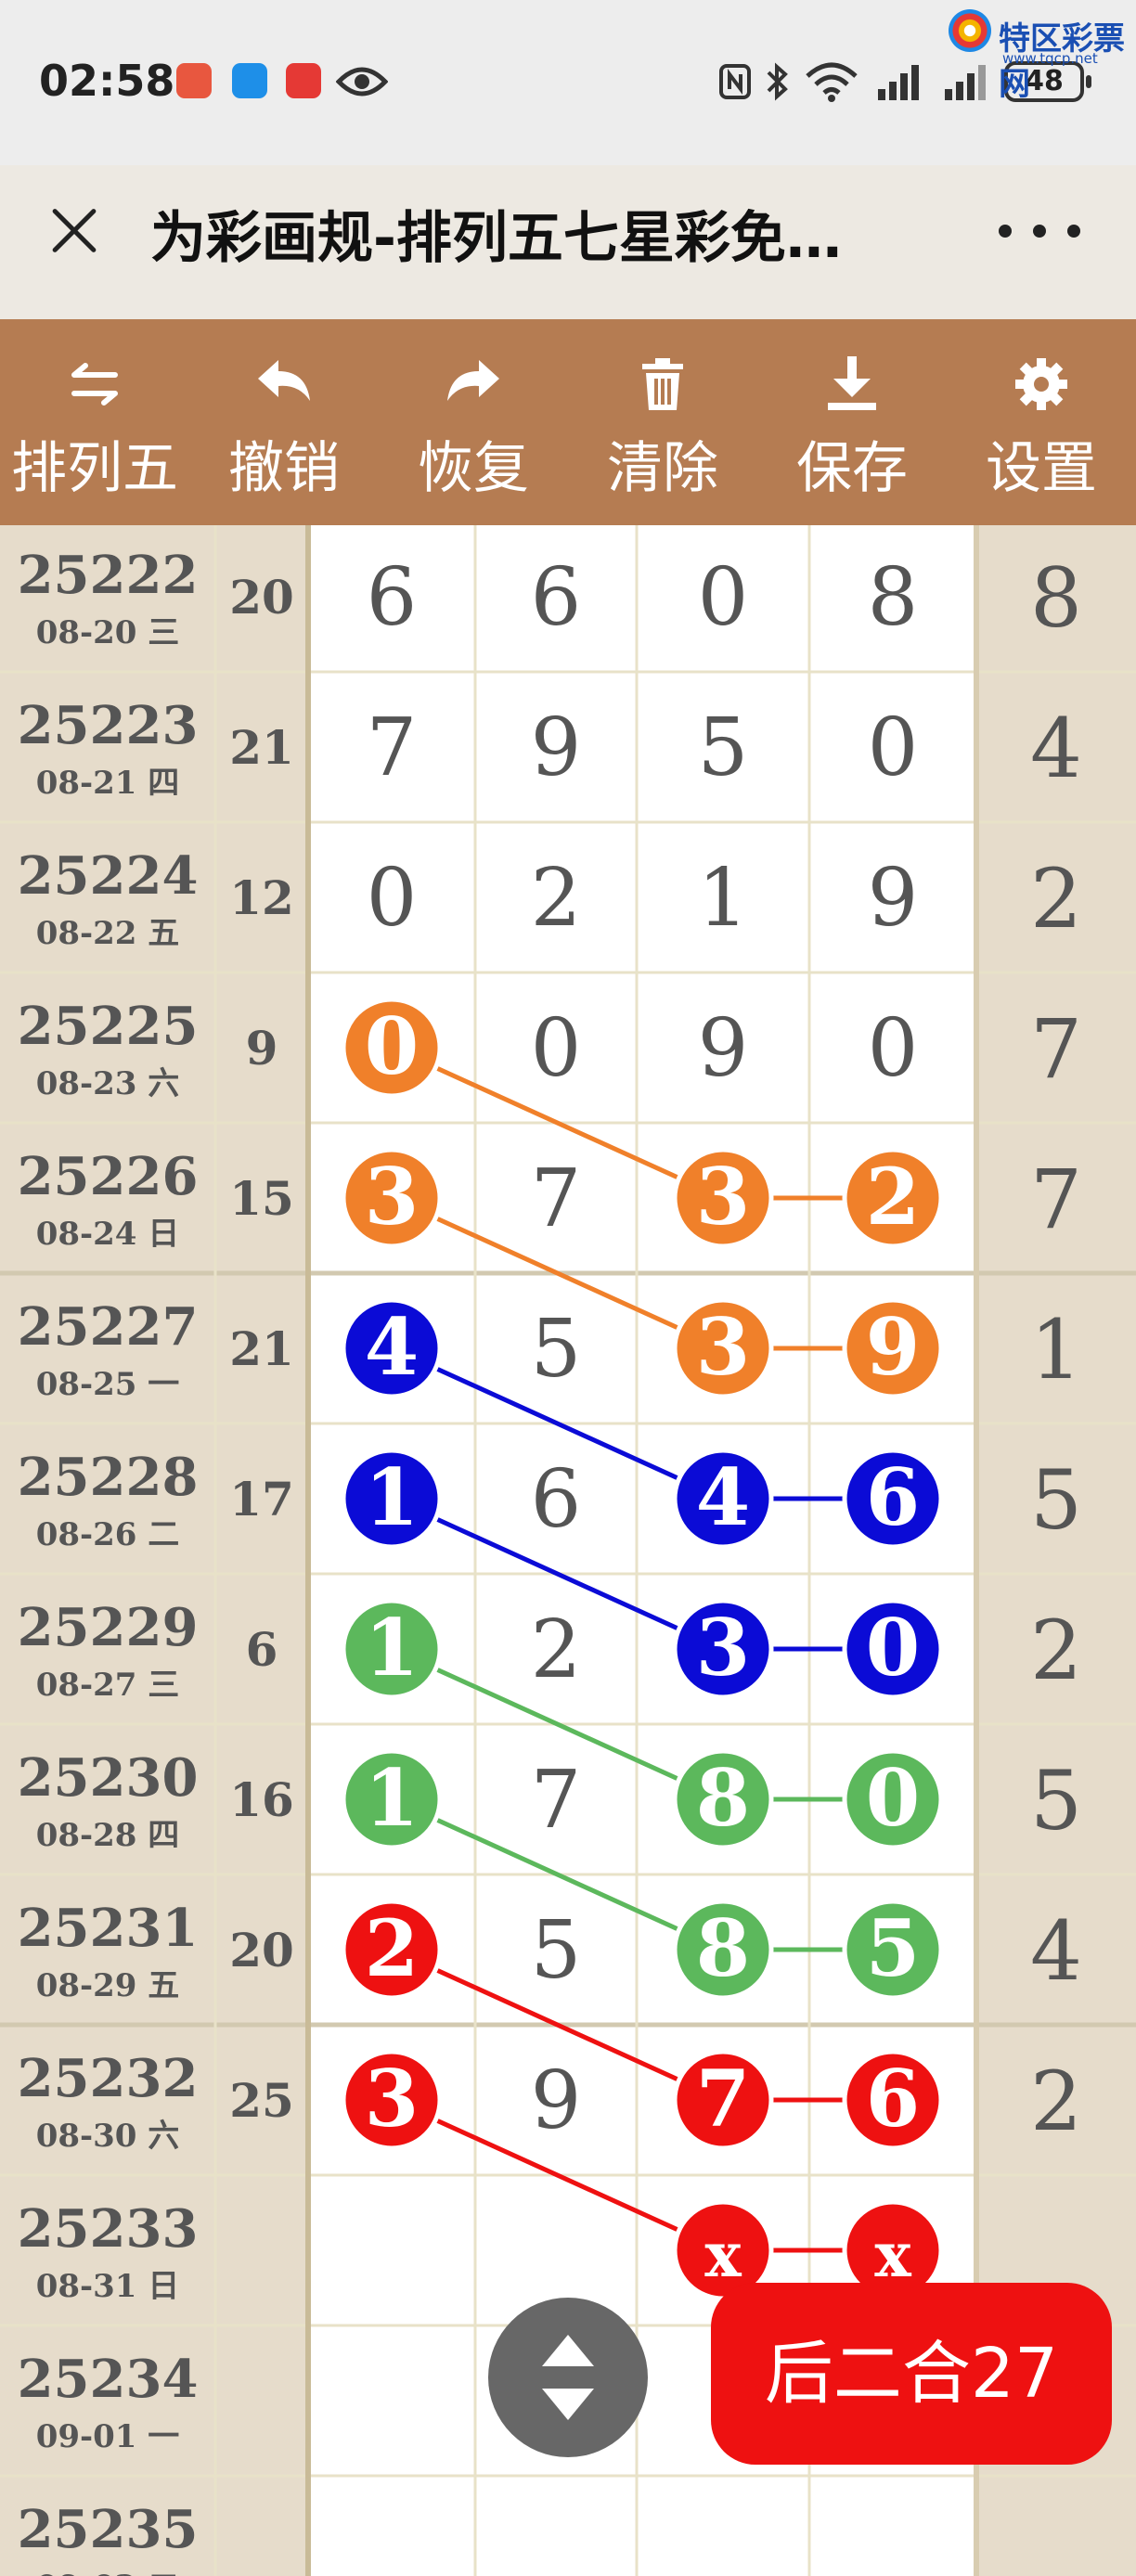 This screenshot has width=1136, height=2576. Describe the element at coordinates (108, 1929) in the screenshot. I see `issue-number: 25231` at that location.